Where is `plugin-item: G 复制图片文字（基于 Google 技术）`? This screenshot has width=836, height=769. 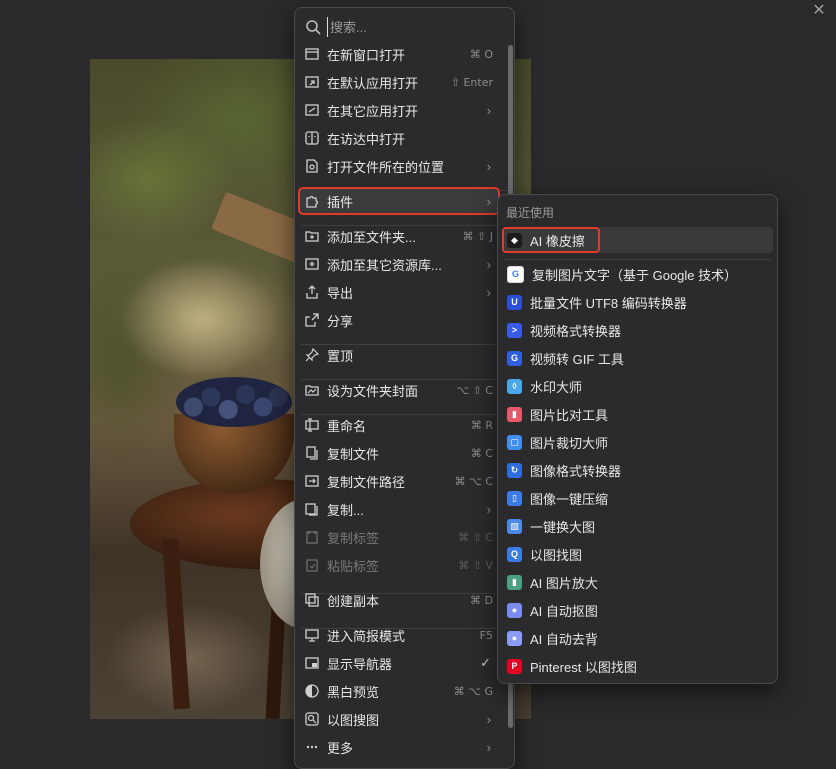
plugin-item: G 复制图片文字（基于 Google 技术） is located at coordinates (637, 274).